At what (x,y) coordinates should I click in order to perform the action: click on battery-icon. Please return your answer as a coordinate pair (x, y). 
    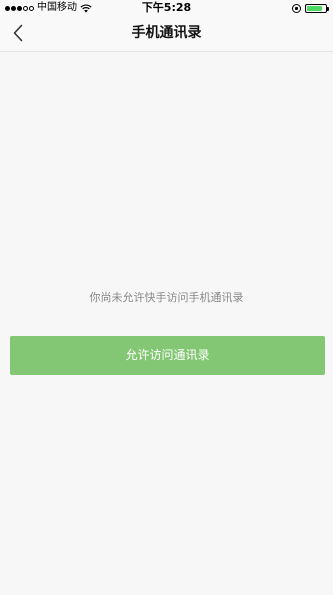
    Looking at the image, I should click on (317, 8).